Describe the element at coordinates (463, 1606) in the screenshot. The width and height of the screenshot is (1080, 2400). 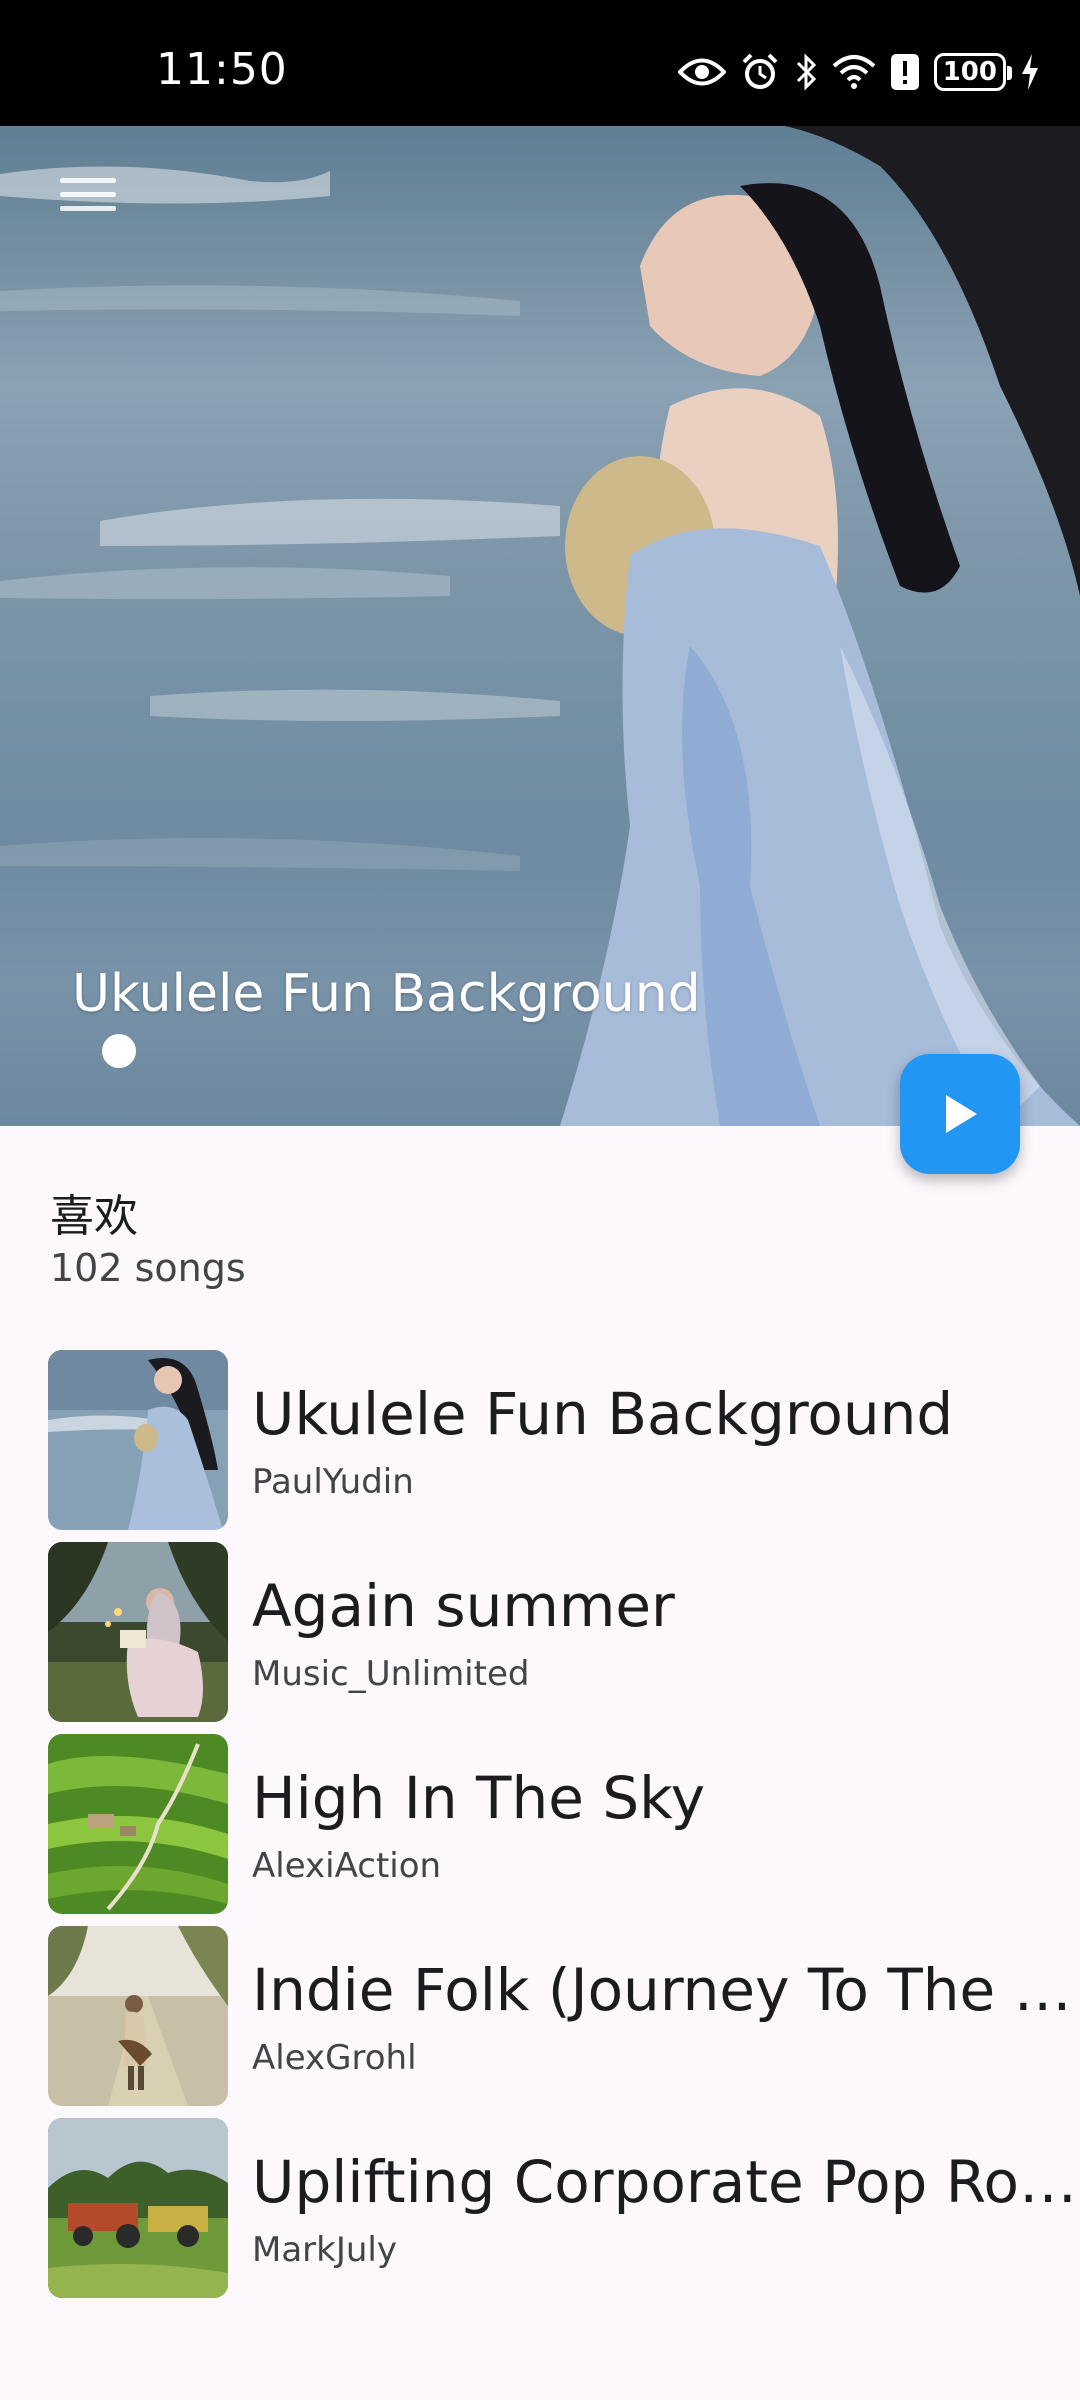
I see `song-title: Again summer` at that location.